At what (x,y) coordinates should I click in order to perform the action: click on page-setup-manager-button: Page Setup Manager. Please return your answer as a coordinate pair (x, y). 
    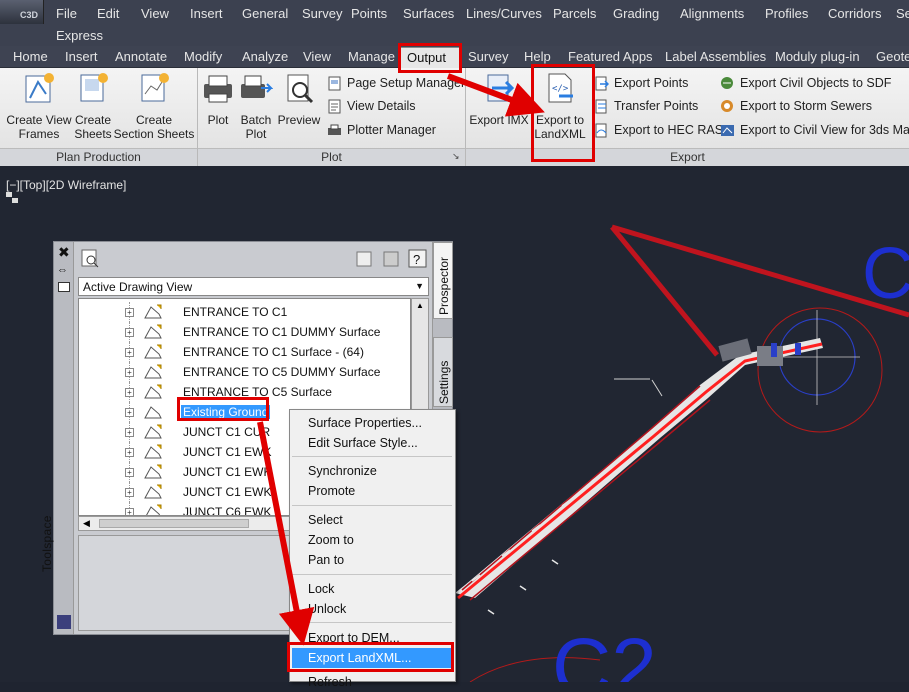
    Looking at the image, I should click on (396, 83).